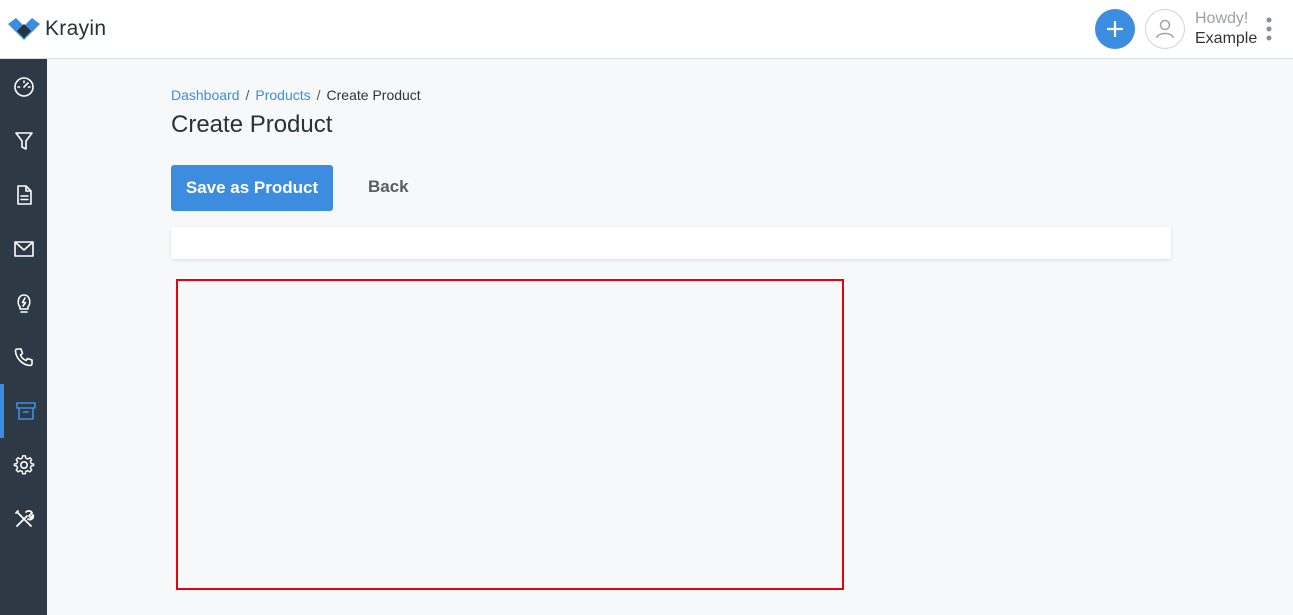 The image size is (1293, 615). I want to click on greeting-text: Howdy!, so click(1222, 18).